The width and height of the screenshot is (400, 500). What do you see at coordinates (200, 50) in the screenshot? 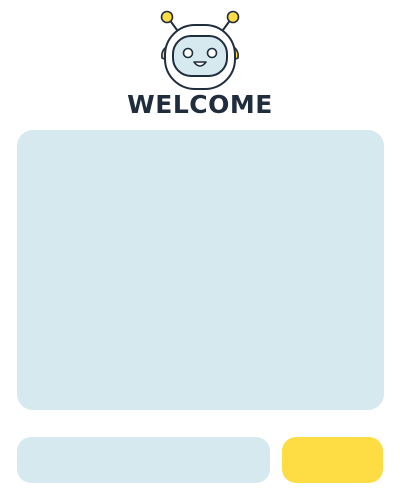
I see `robot-mascot-icon` at bounding box center [200, 50].